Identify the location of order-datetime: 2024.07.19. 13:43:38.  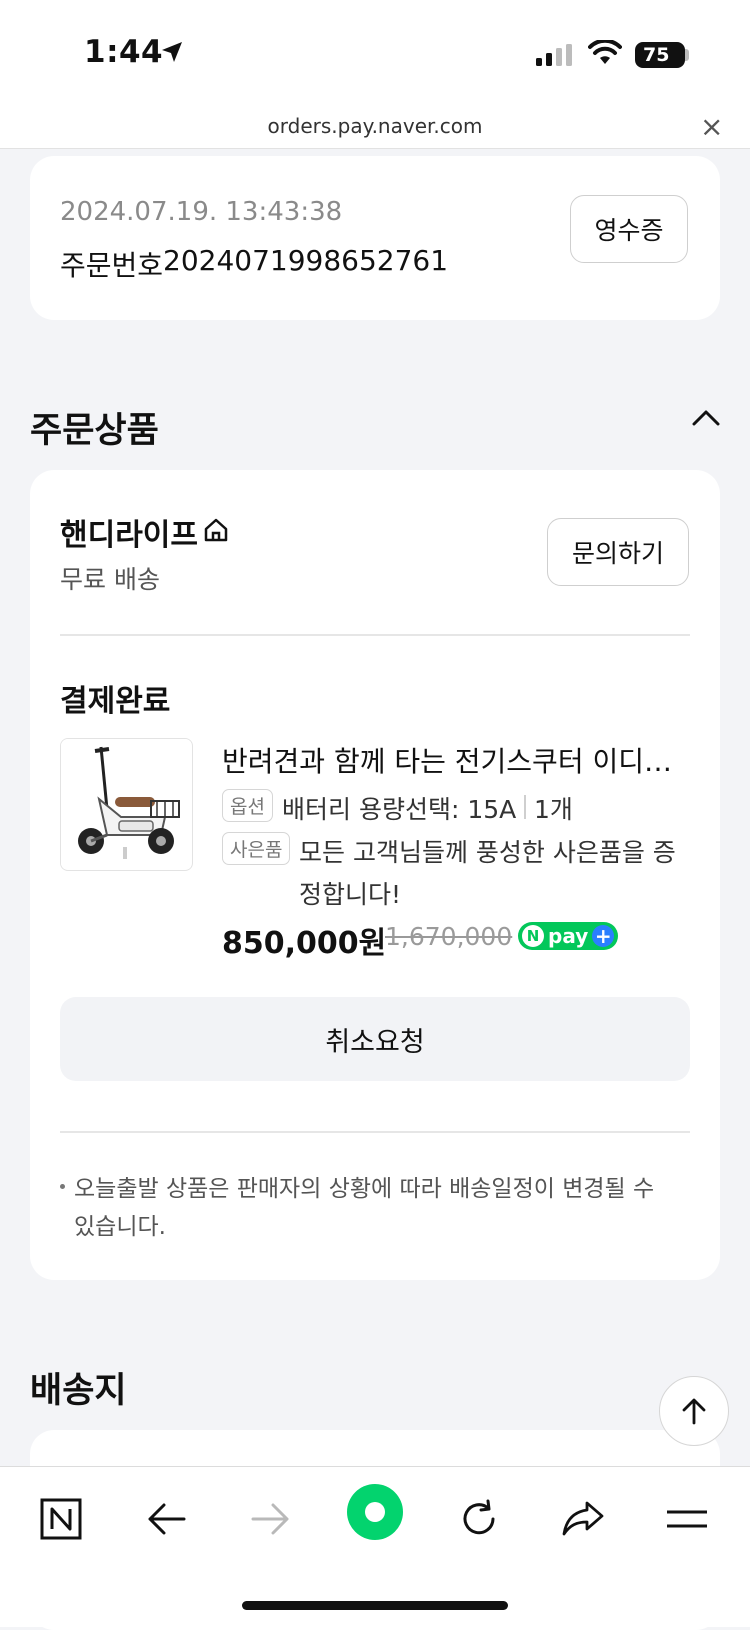
(201, 212).